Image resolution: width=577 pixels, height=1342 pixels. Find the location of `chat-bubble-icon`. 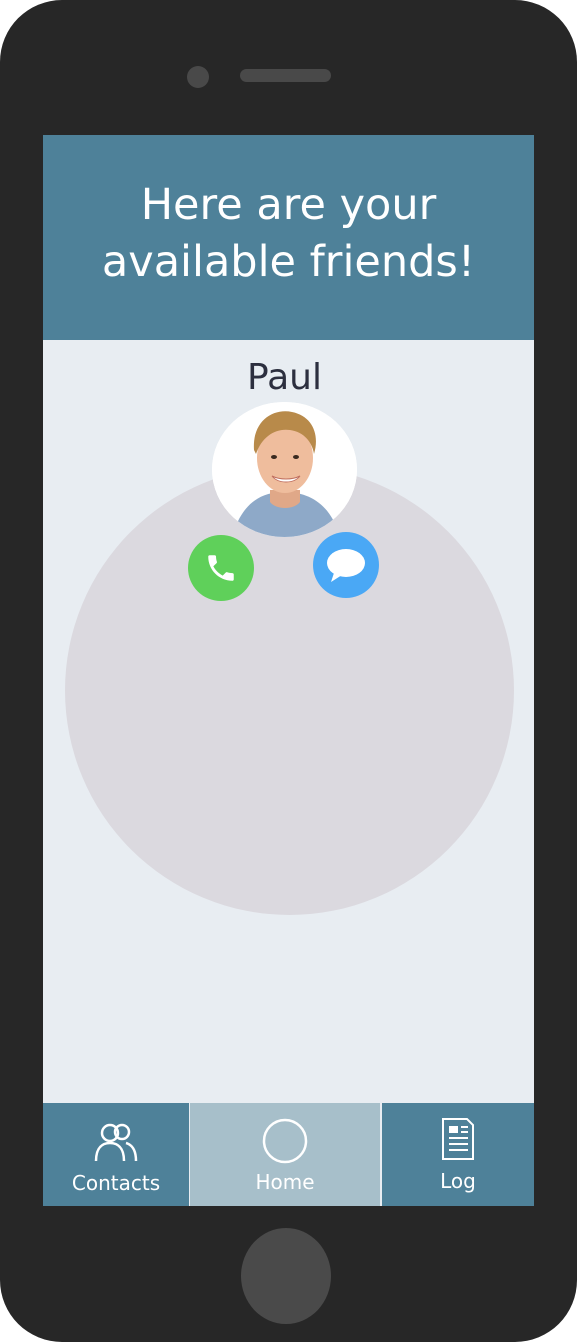

chat-bubble-icon is located at coordinates (346, 565).